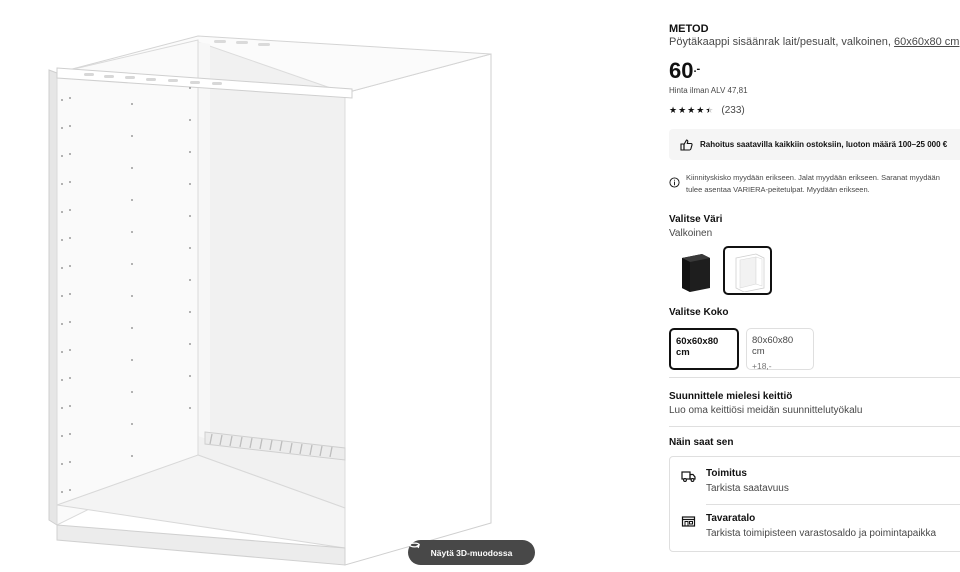 The image size is (960, 572). Describe the element at coordinates (674, 182) in the screenshot. I see `info-icon` at that location.